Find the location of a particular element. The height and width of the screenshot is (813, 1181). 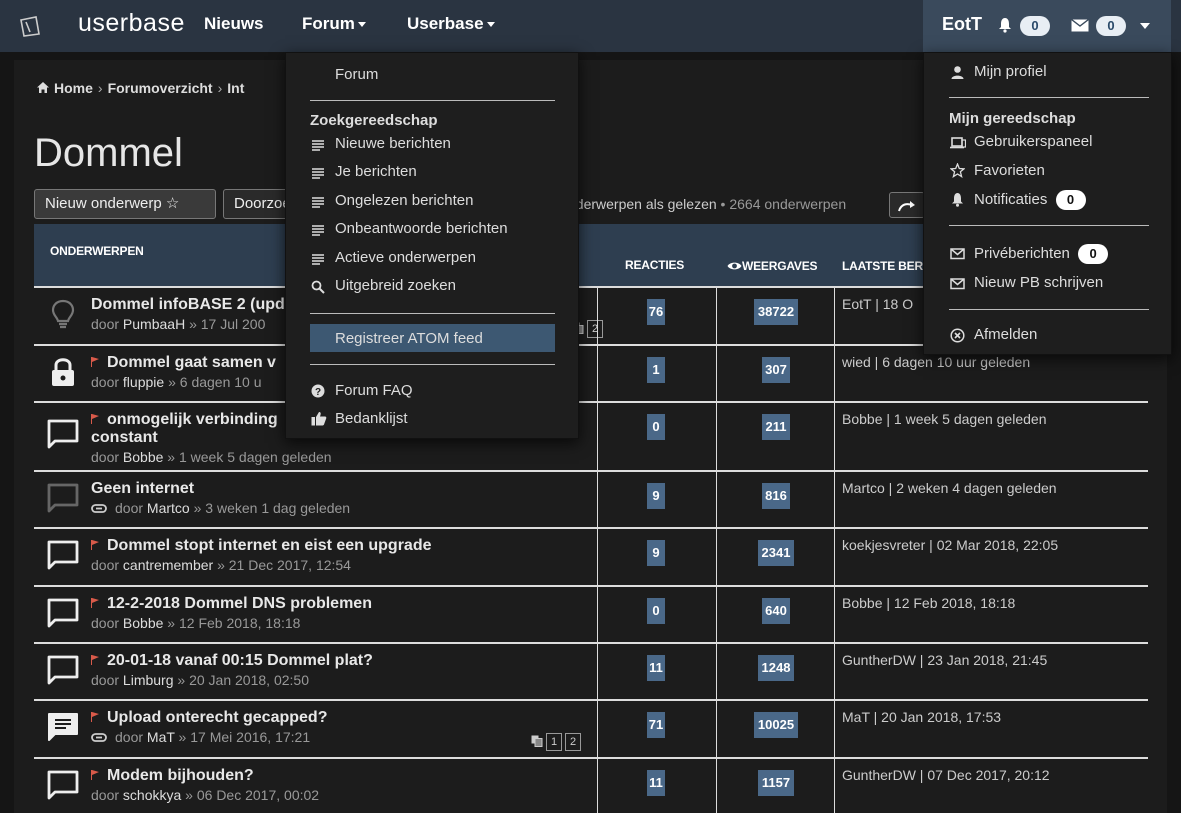

topic-title-text: 12-2-2018 Dommel DNS problemen is located at coordinates (239, 603).